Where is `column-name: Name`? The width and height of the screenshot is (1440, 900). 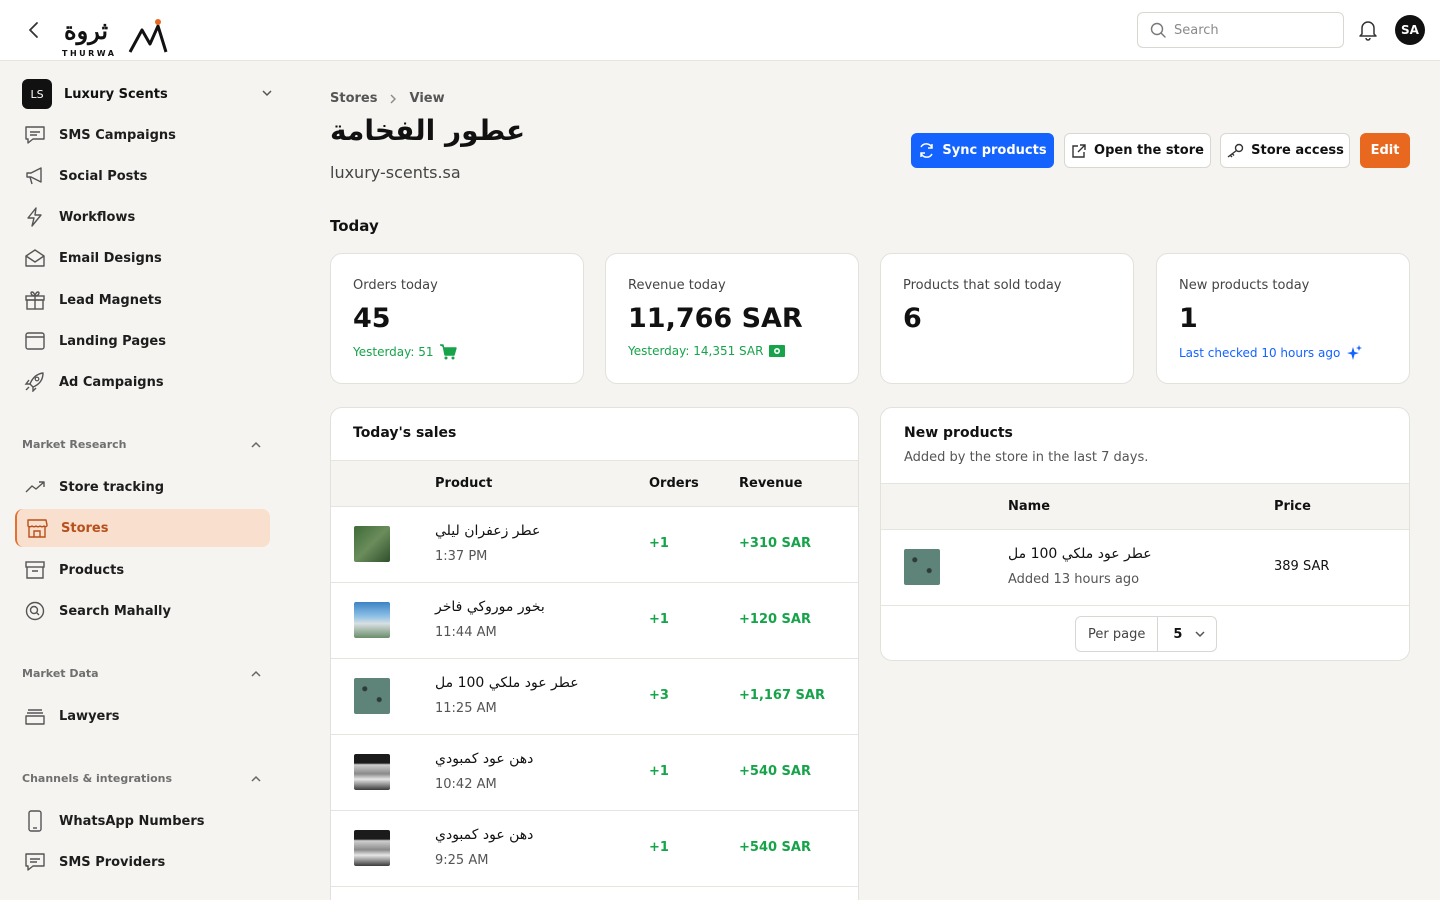 column-name: Name is located at coordinates (1029, 506).